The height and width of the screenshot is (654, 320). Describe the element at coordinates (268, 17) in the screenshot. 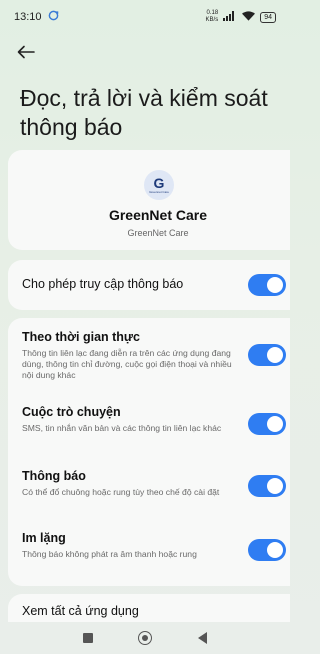

I see `battery-icon: 94` at that location.